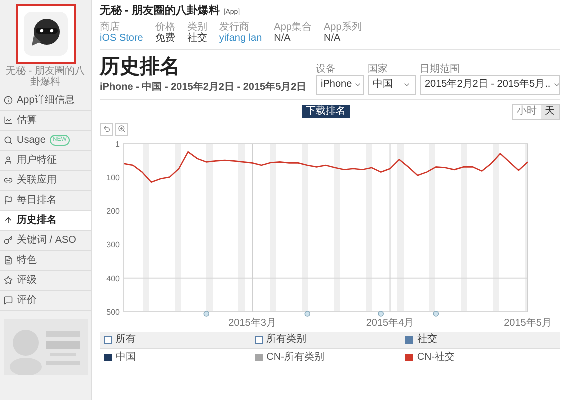 Image resolution: width=564 pixels, height=400 pixels. I want to click on sidebar-item: 评级, so click(45, 281).